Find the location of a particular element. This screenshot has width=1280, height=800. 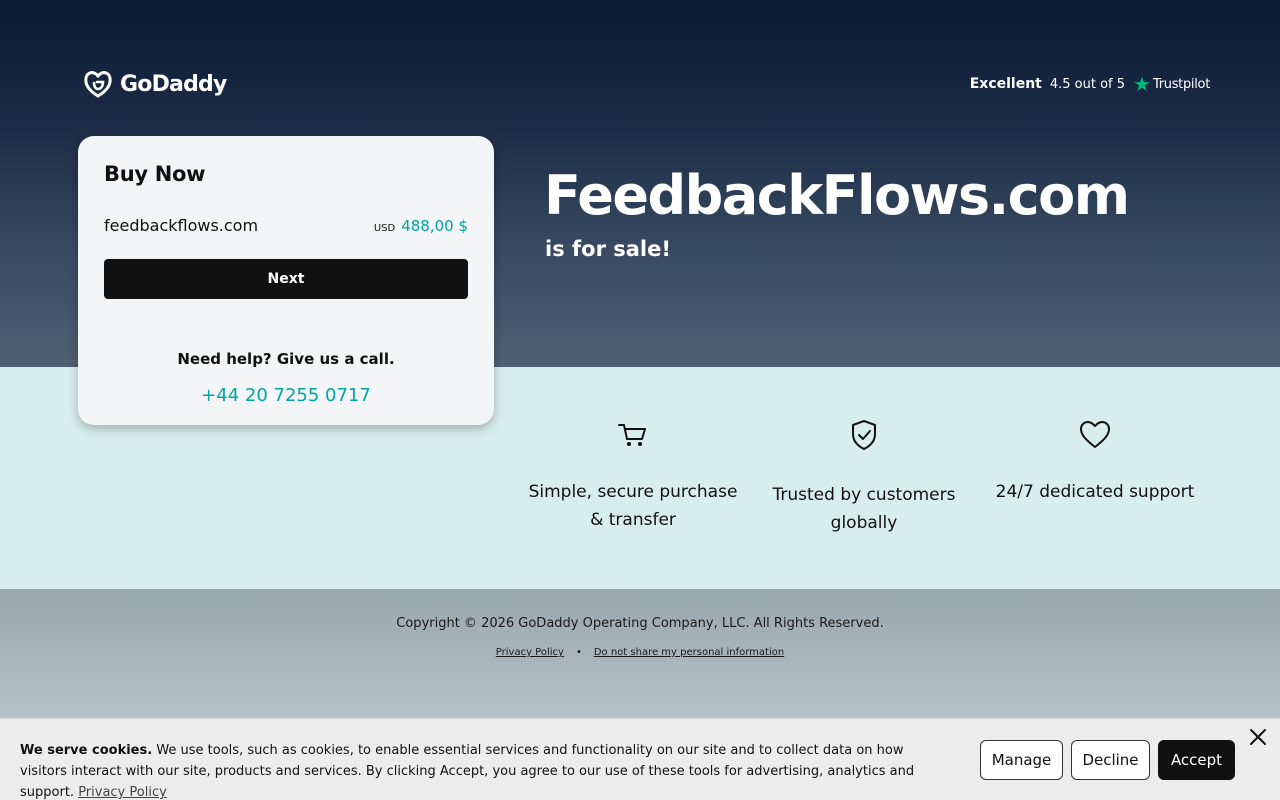

feature-trusted: Trusted by customers globally is located at coordinates (864, 477).